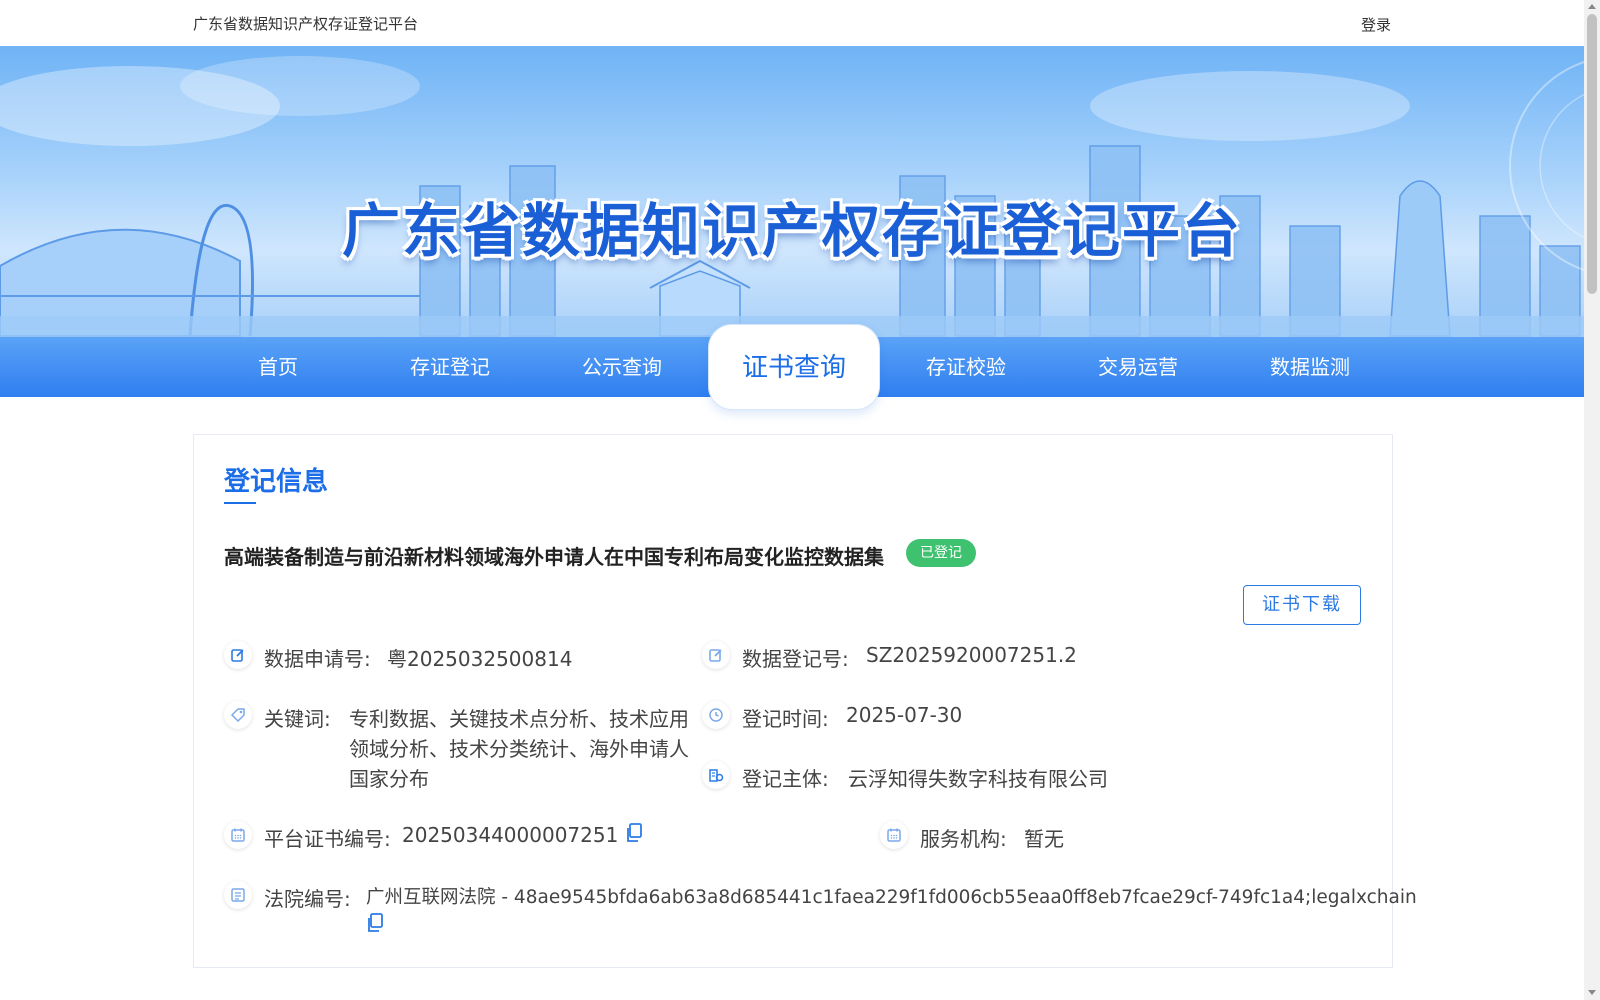 The image size is (1600, 1000). Describe the element at coordinates (238, 895) in the screenshot. I see `document-list-icon` at that location.